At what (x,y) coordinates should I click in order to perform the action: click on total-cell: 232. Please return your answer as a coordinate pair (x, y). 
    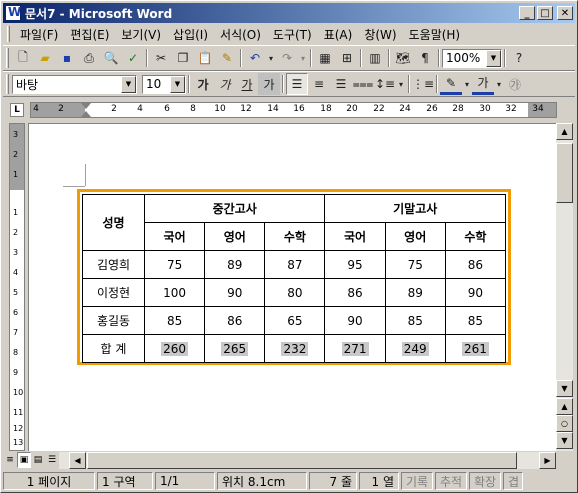
    Looking at the image, I should click on (295, 348).